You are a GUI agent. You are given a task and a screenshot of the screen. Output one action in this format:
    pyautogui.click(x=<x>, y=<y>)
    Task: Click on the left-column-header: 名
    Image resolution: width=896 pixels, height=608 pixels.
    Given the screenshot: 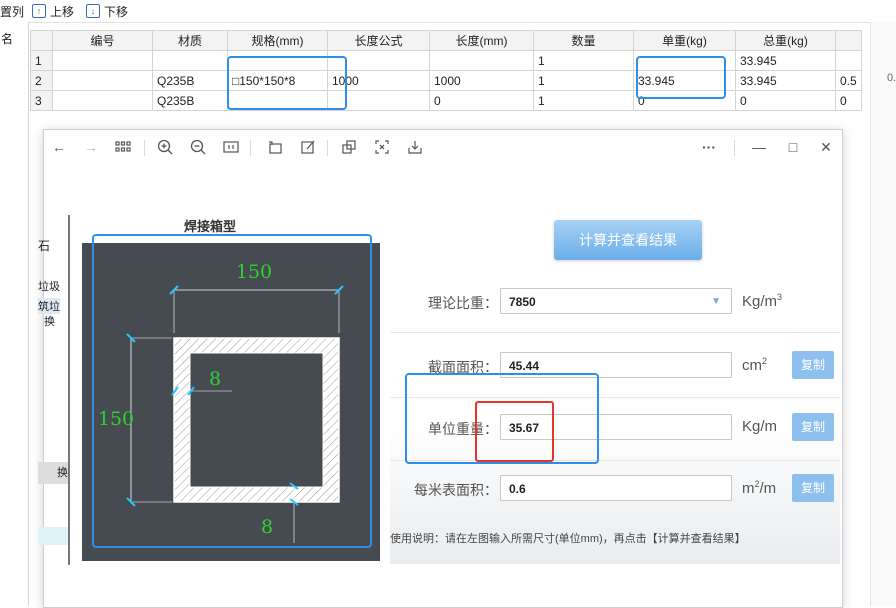 What is the action you would take?
    pyautogui.click(x=7, y=39)
    